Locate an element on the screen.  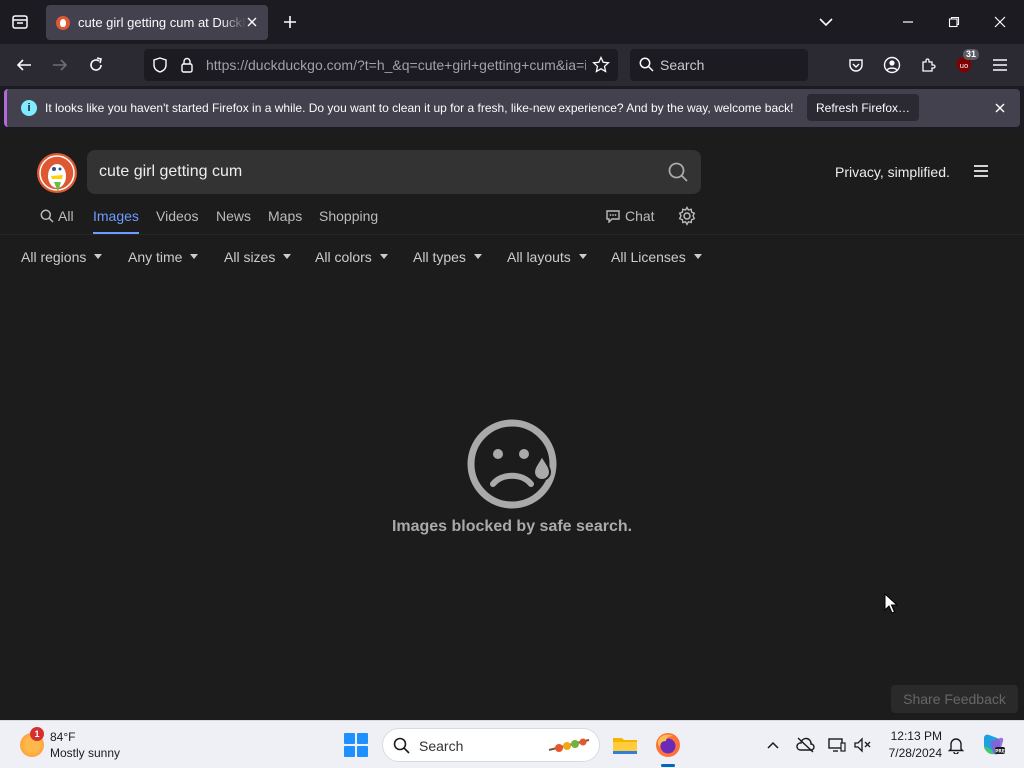
tab-all-label: All is located at coordinates (66, 216).